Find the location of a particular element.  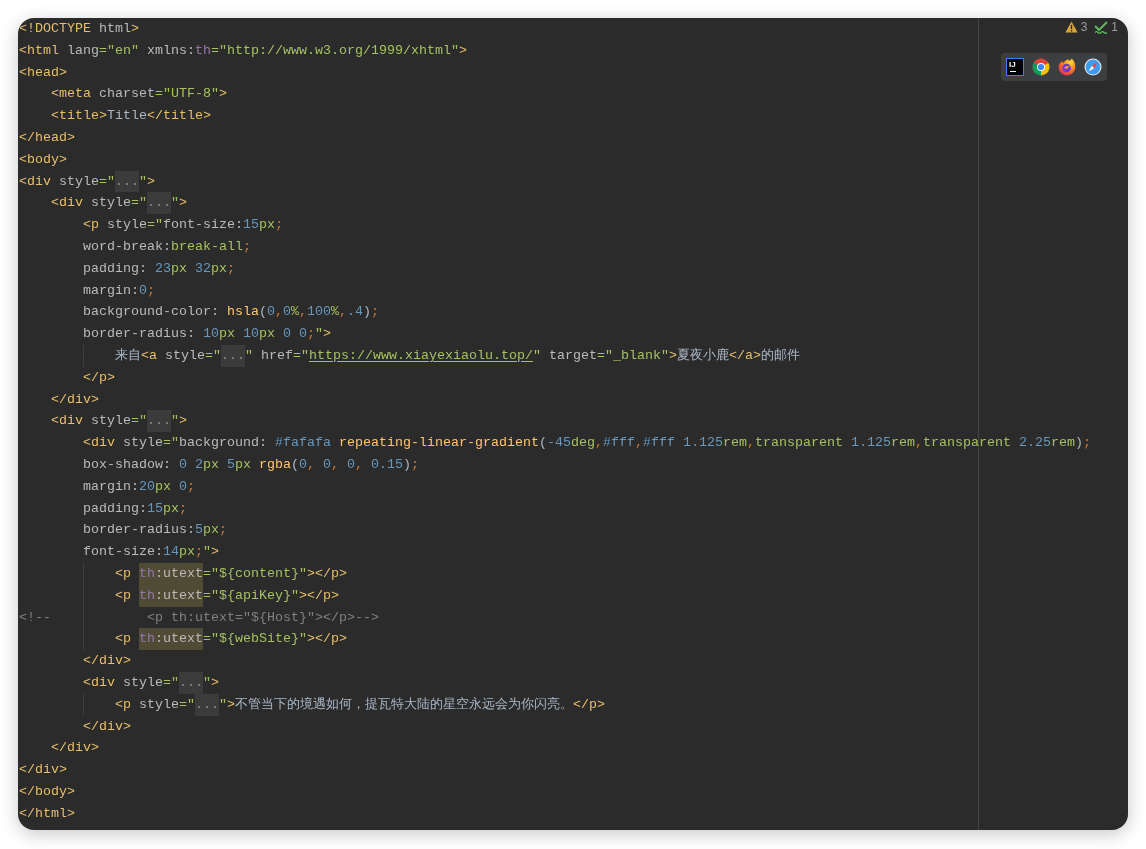

code-line: word-break:break-all; is located at coordinates (166, 246).